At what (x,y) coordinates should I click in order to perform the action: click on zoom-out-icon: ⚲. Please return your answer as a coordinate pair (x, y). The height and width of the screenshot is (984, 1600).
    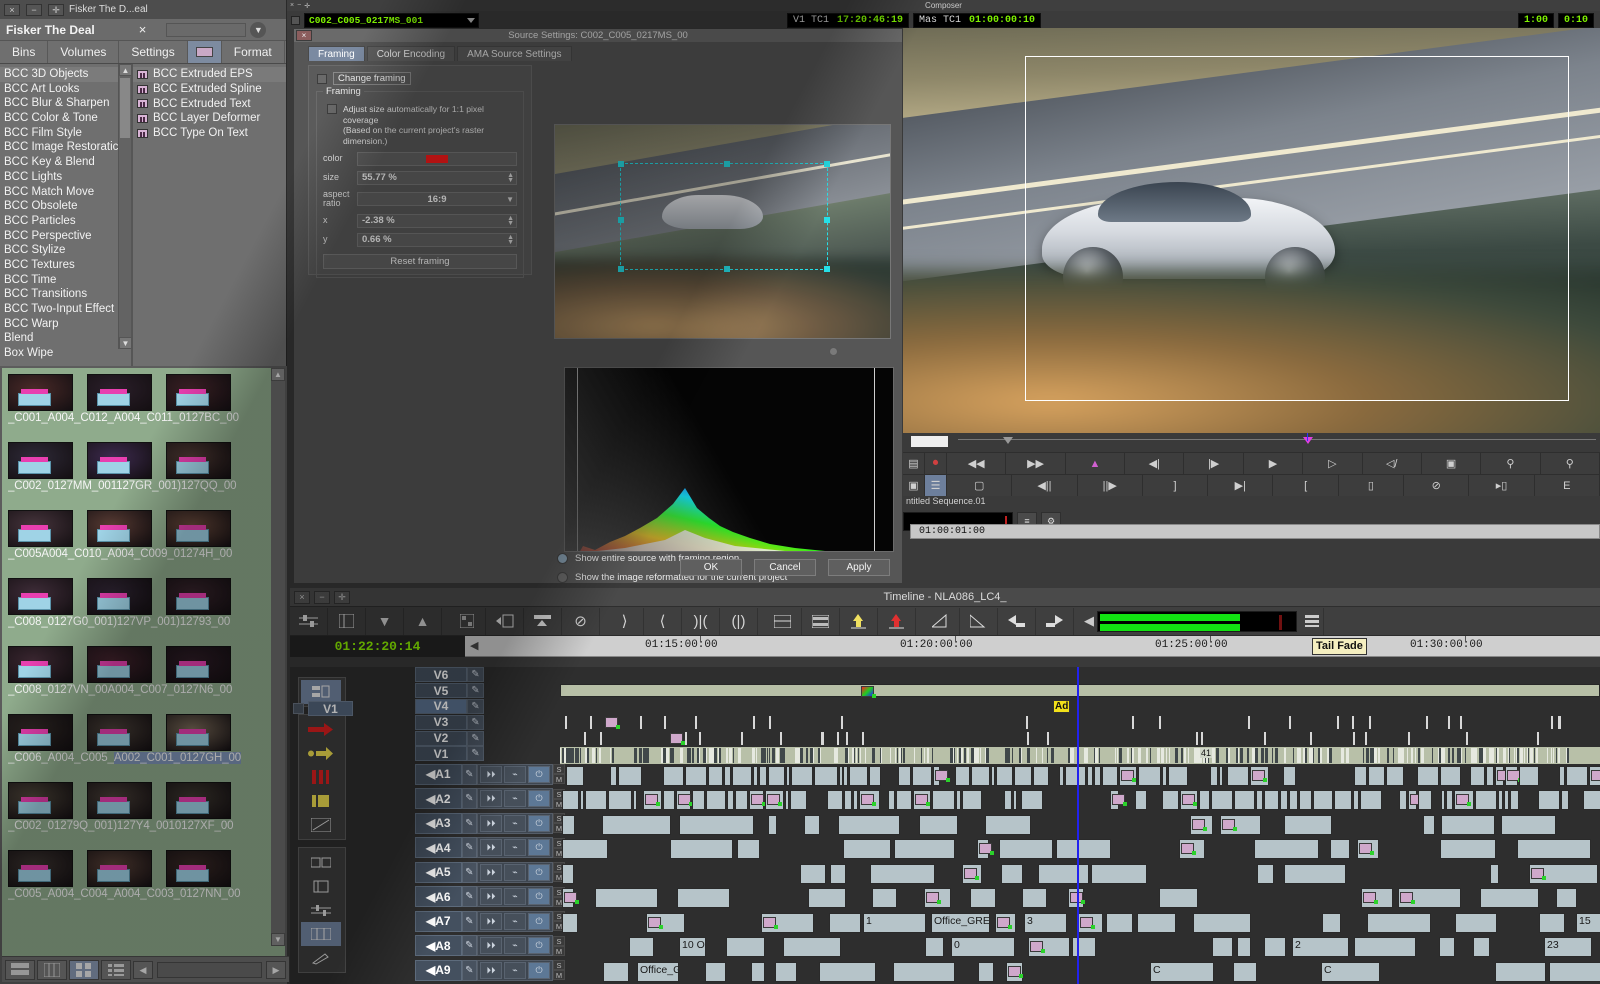
    Looking at the image, I should click on (1570, 463).